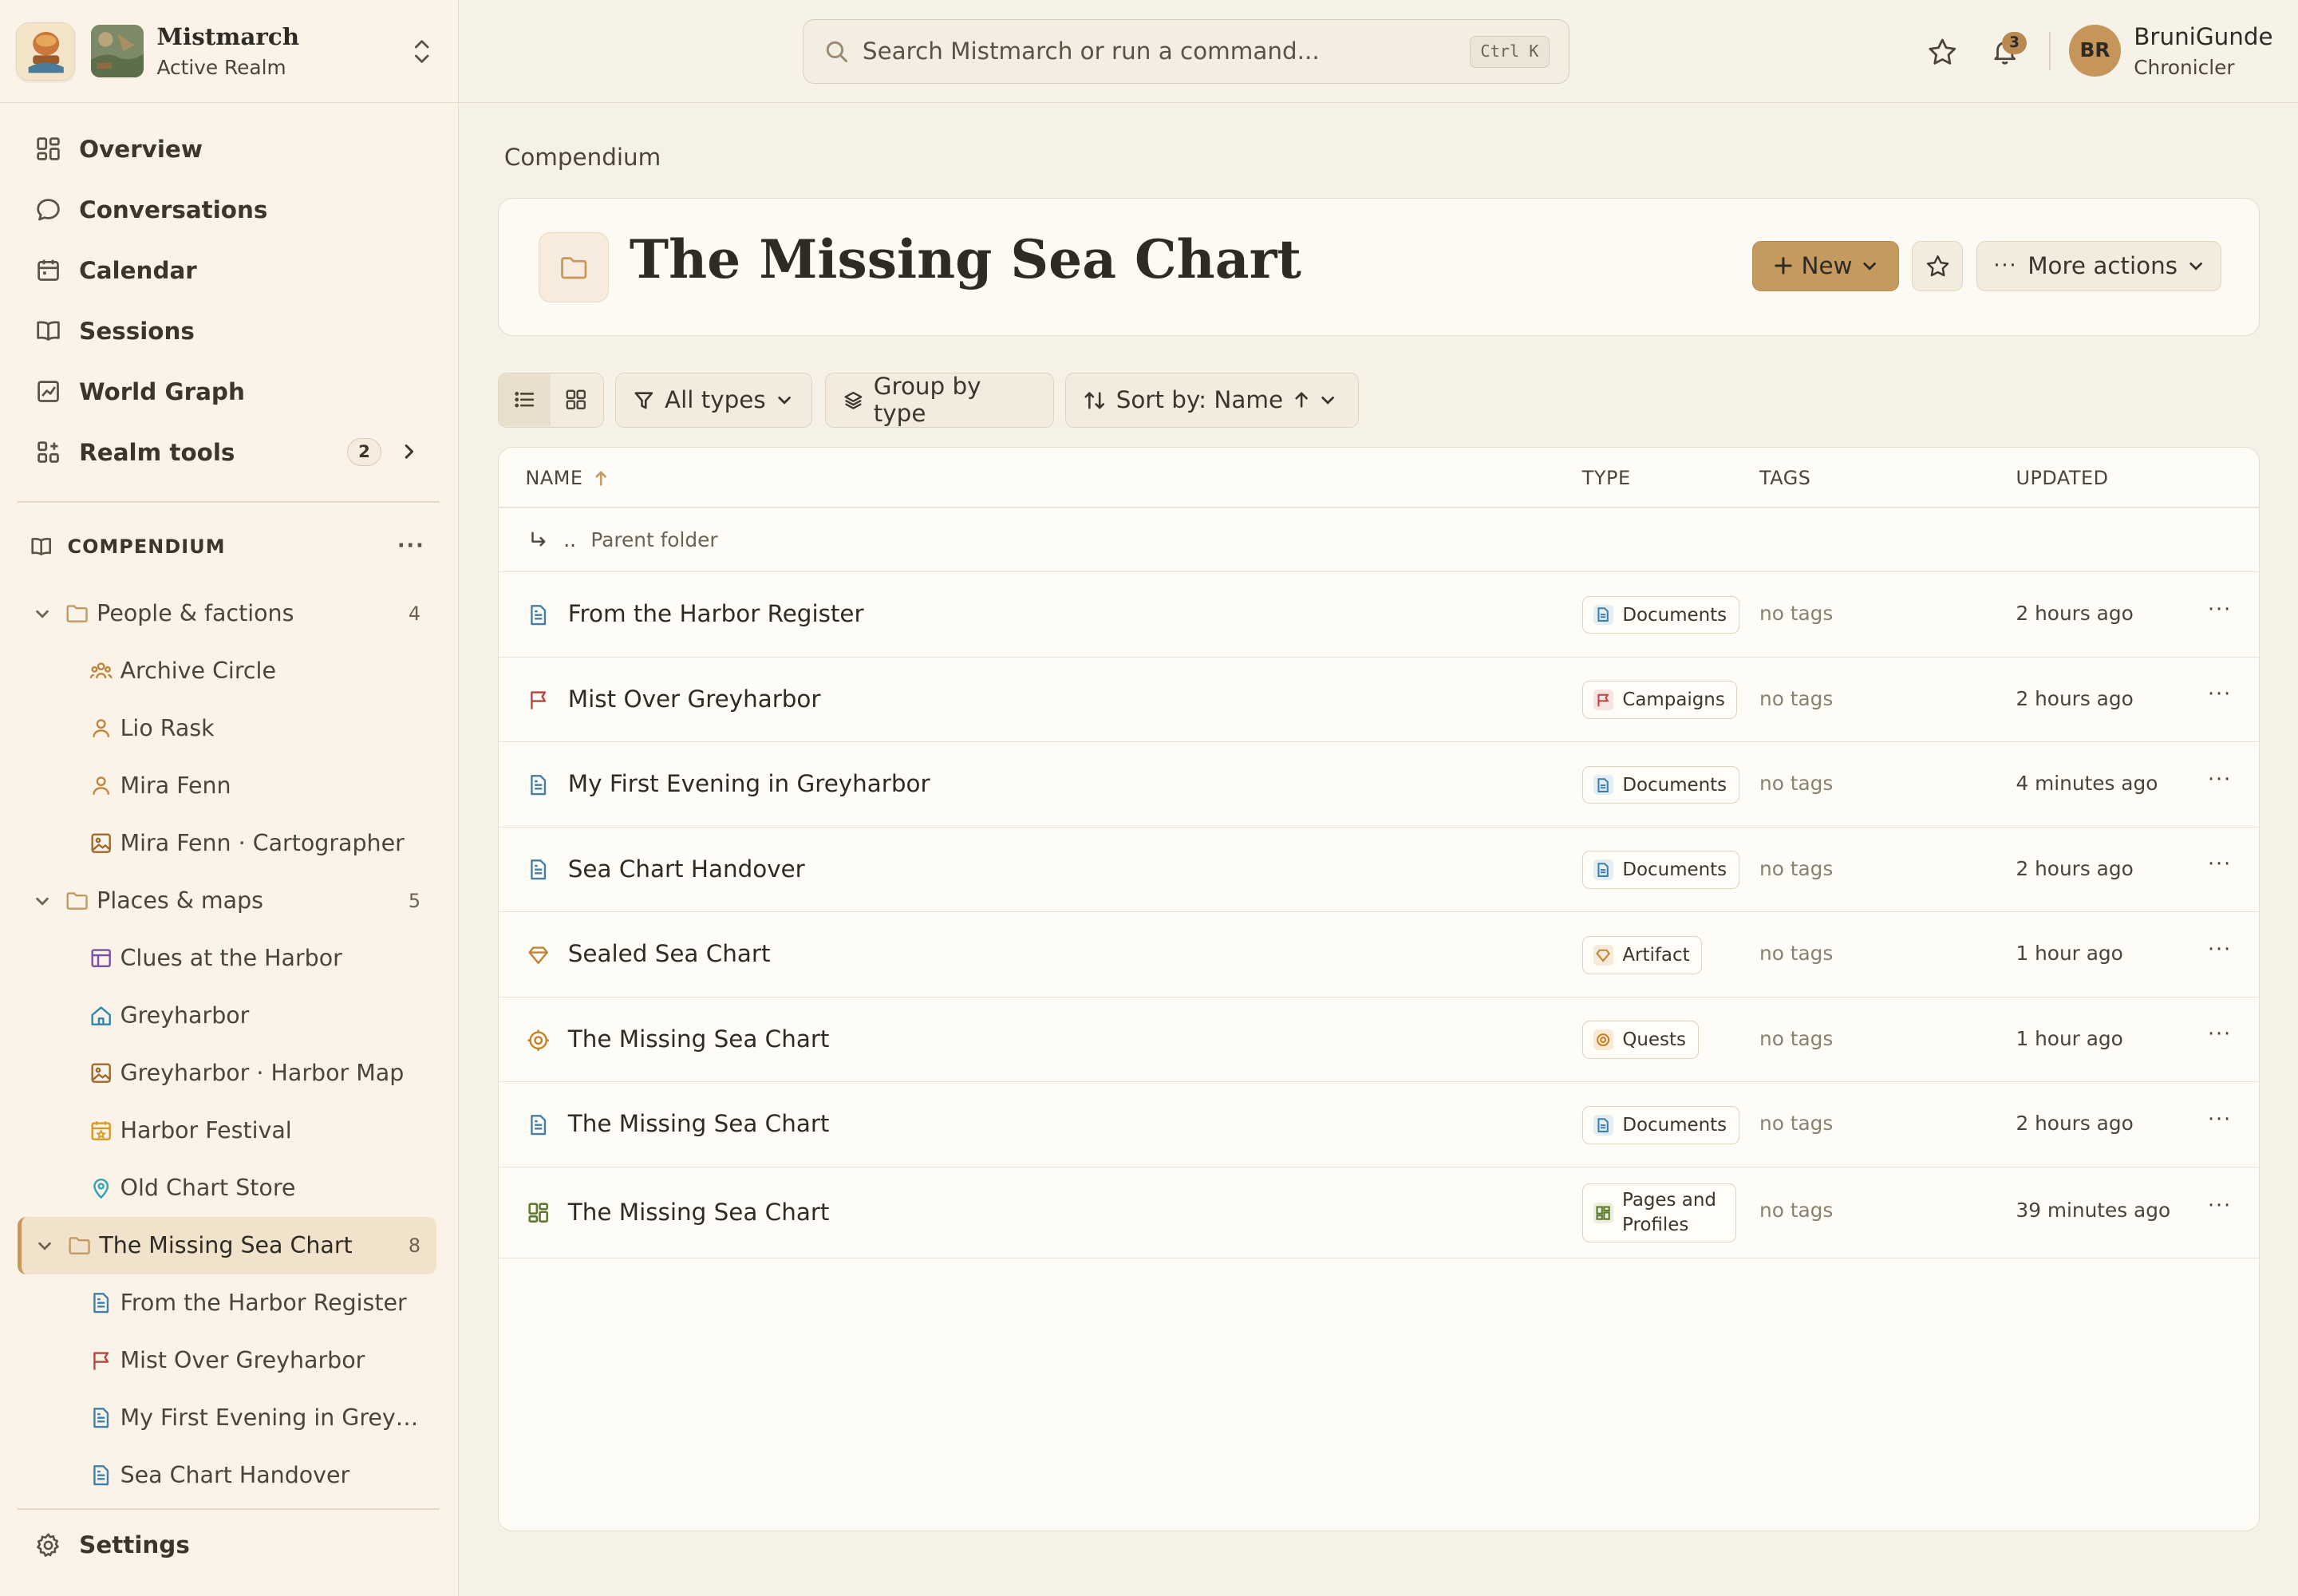 The height and width of the screenshot is (1596, 2298). I want to click on favorite-button, so click(1938, 266).